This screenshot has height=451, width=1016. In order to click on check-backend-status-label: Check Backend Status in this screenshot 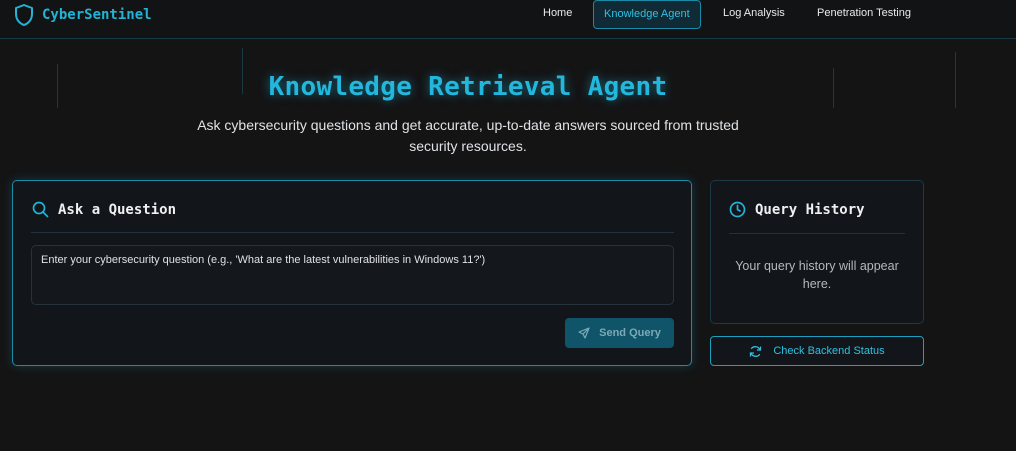, I will do `click(829, 351)`.